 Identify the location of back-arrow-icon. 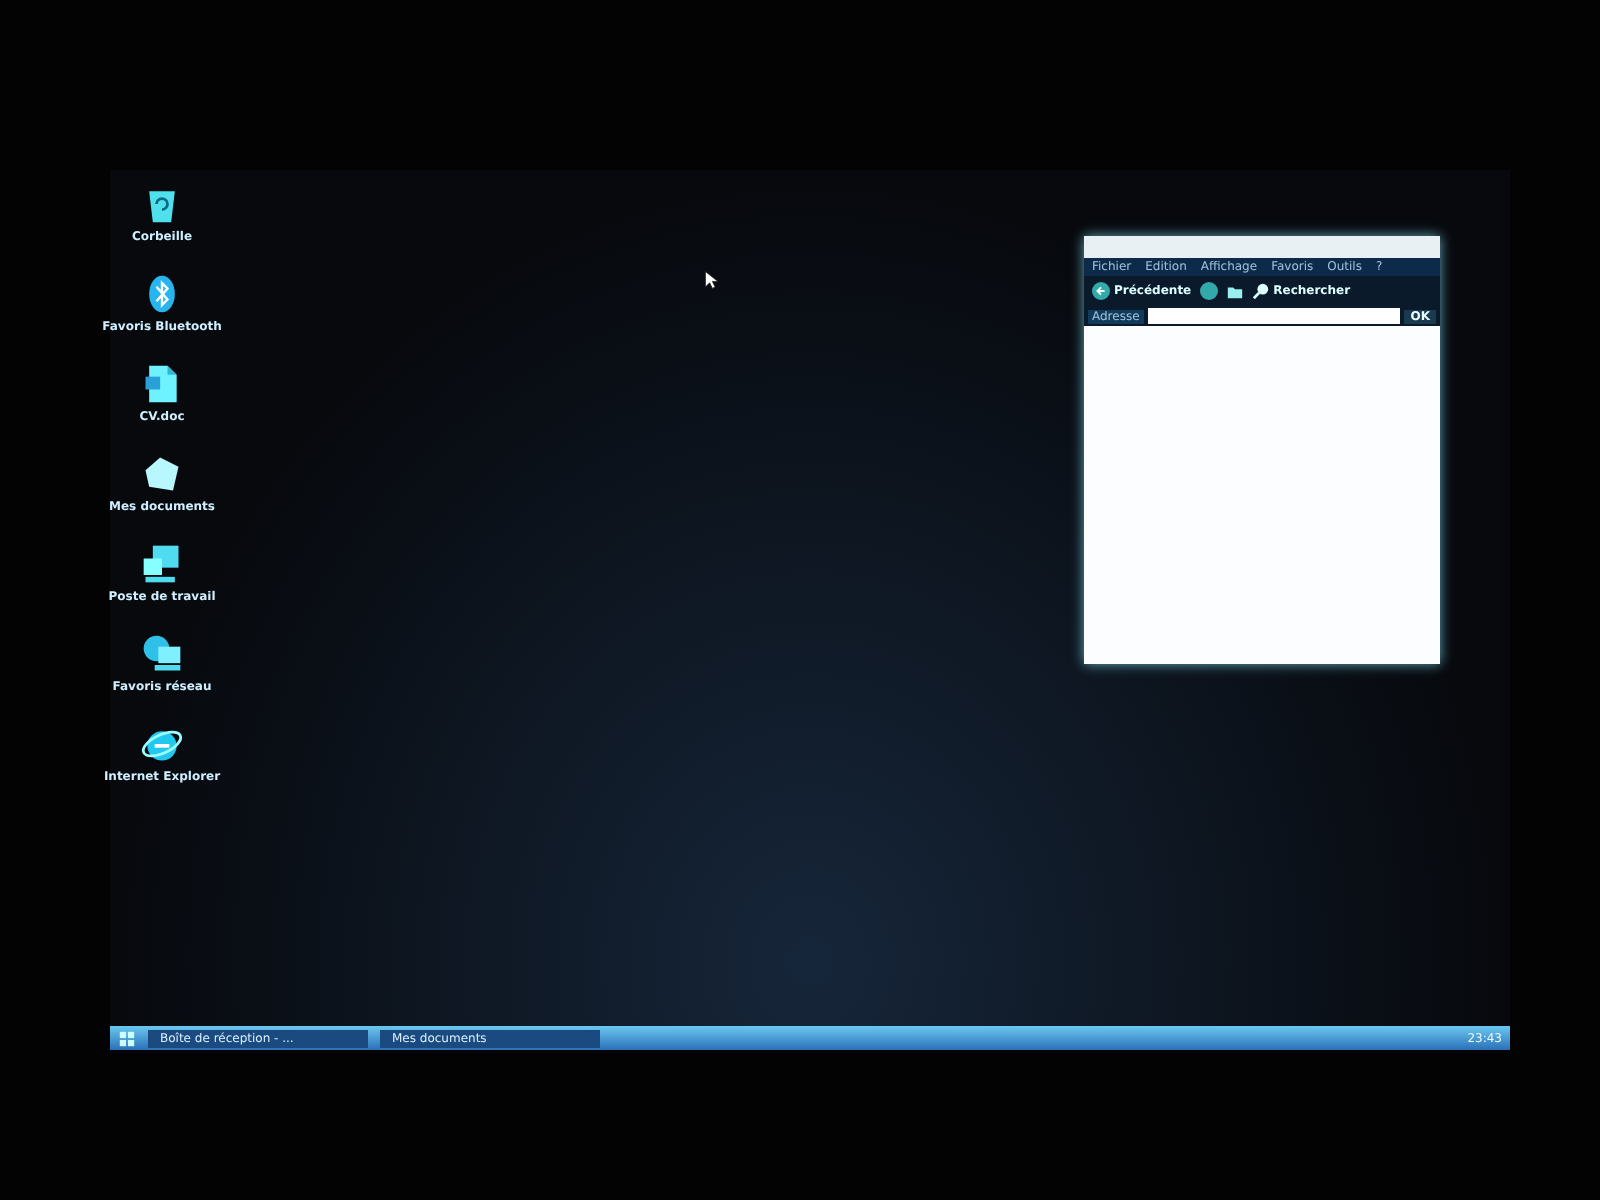
(1101, 291).